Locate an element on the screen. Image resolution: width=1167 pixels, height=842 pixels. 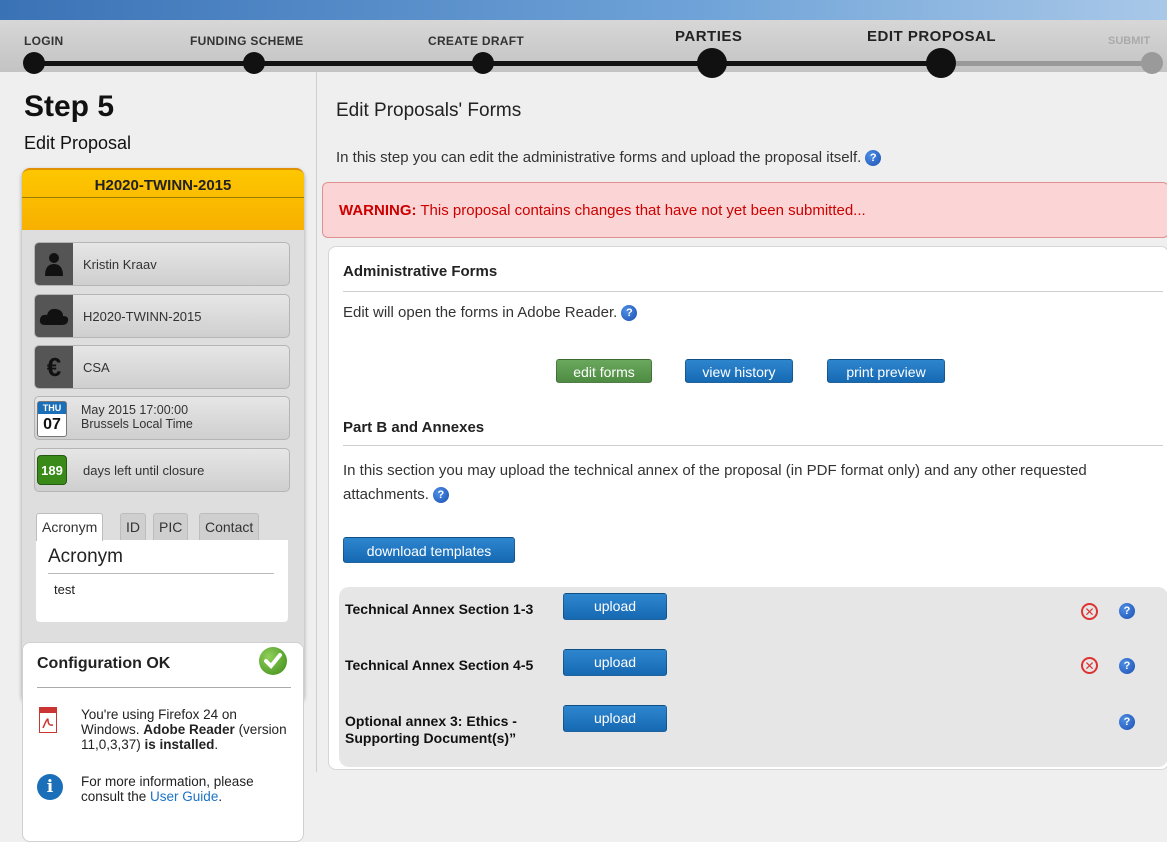
config-title: Configuration OK is located at coordinates (104, 663).